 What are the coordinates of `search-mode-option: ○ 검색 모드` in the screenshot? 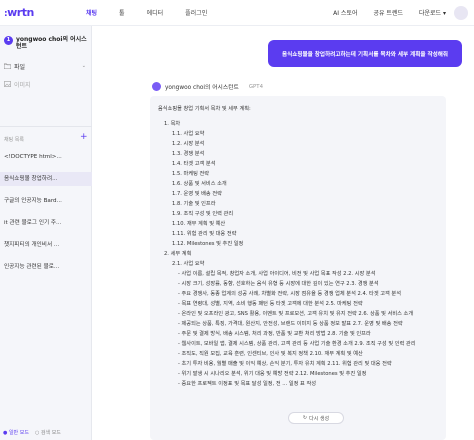 It's located at (48, 432).